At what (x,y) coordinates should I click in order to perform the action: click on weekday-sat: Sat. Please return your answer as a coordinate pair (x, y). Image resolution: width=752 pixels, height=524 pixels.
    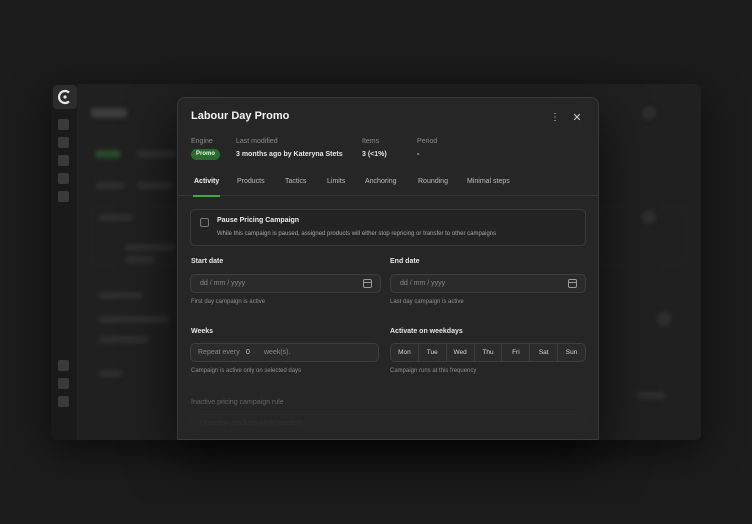
    Looking at the image, I should click on (544, 352).